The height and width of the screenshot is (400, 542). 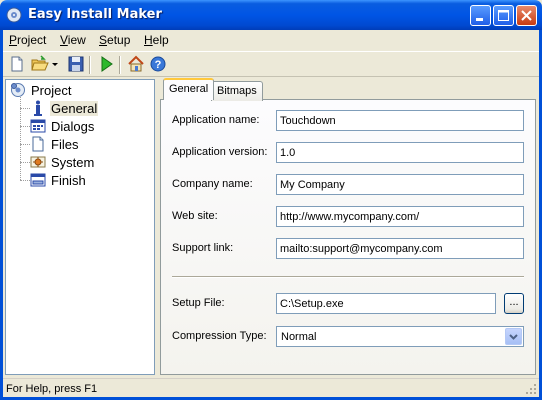 I want to click on close-button, so click(x=526, y=15).